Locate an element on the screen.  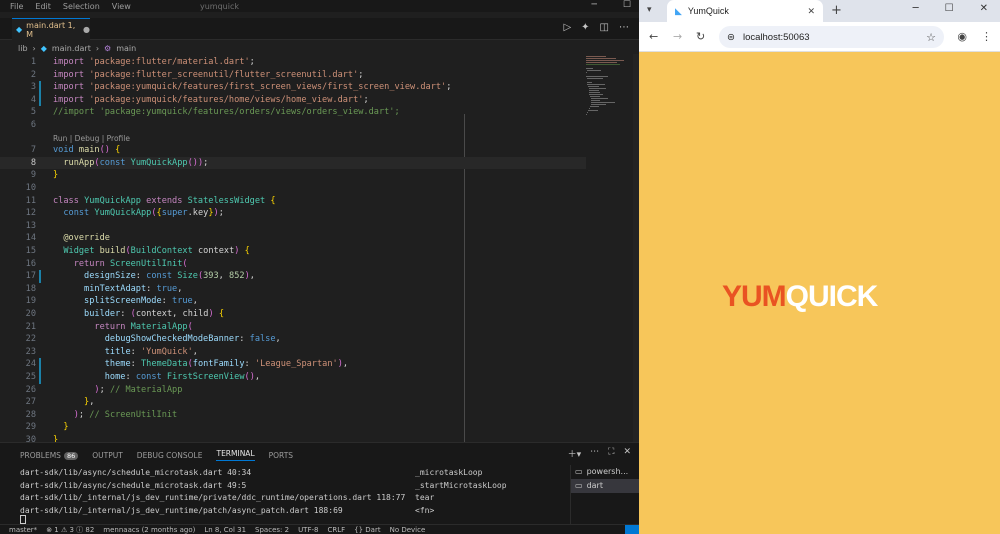
code-line: 8 runApp(const YumQuickApp()); is located at coordinates (293, 163).